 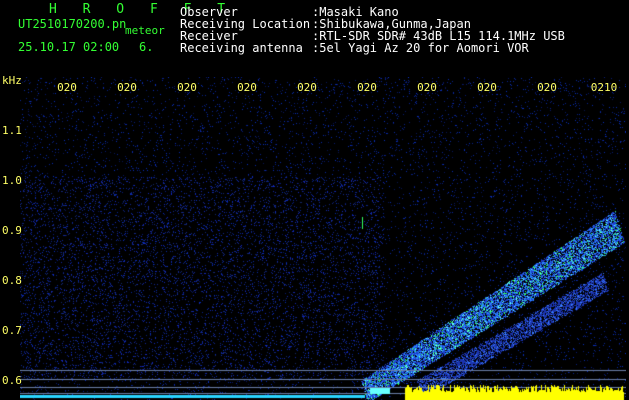 I want to click on y-tick-label: 0.6, so click(x=12, y=380).